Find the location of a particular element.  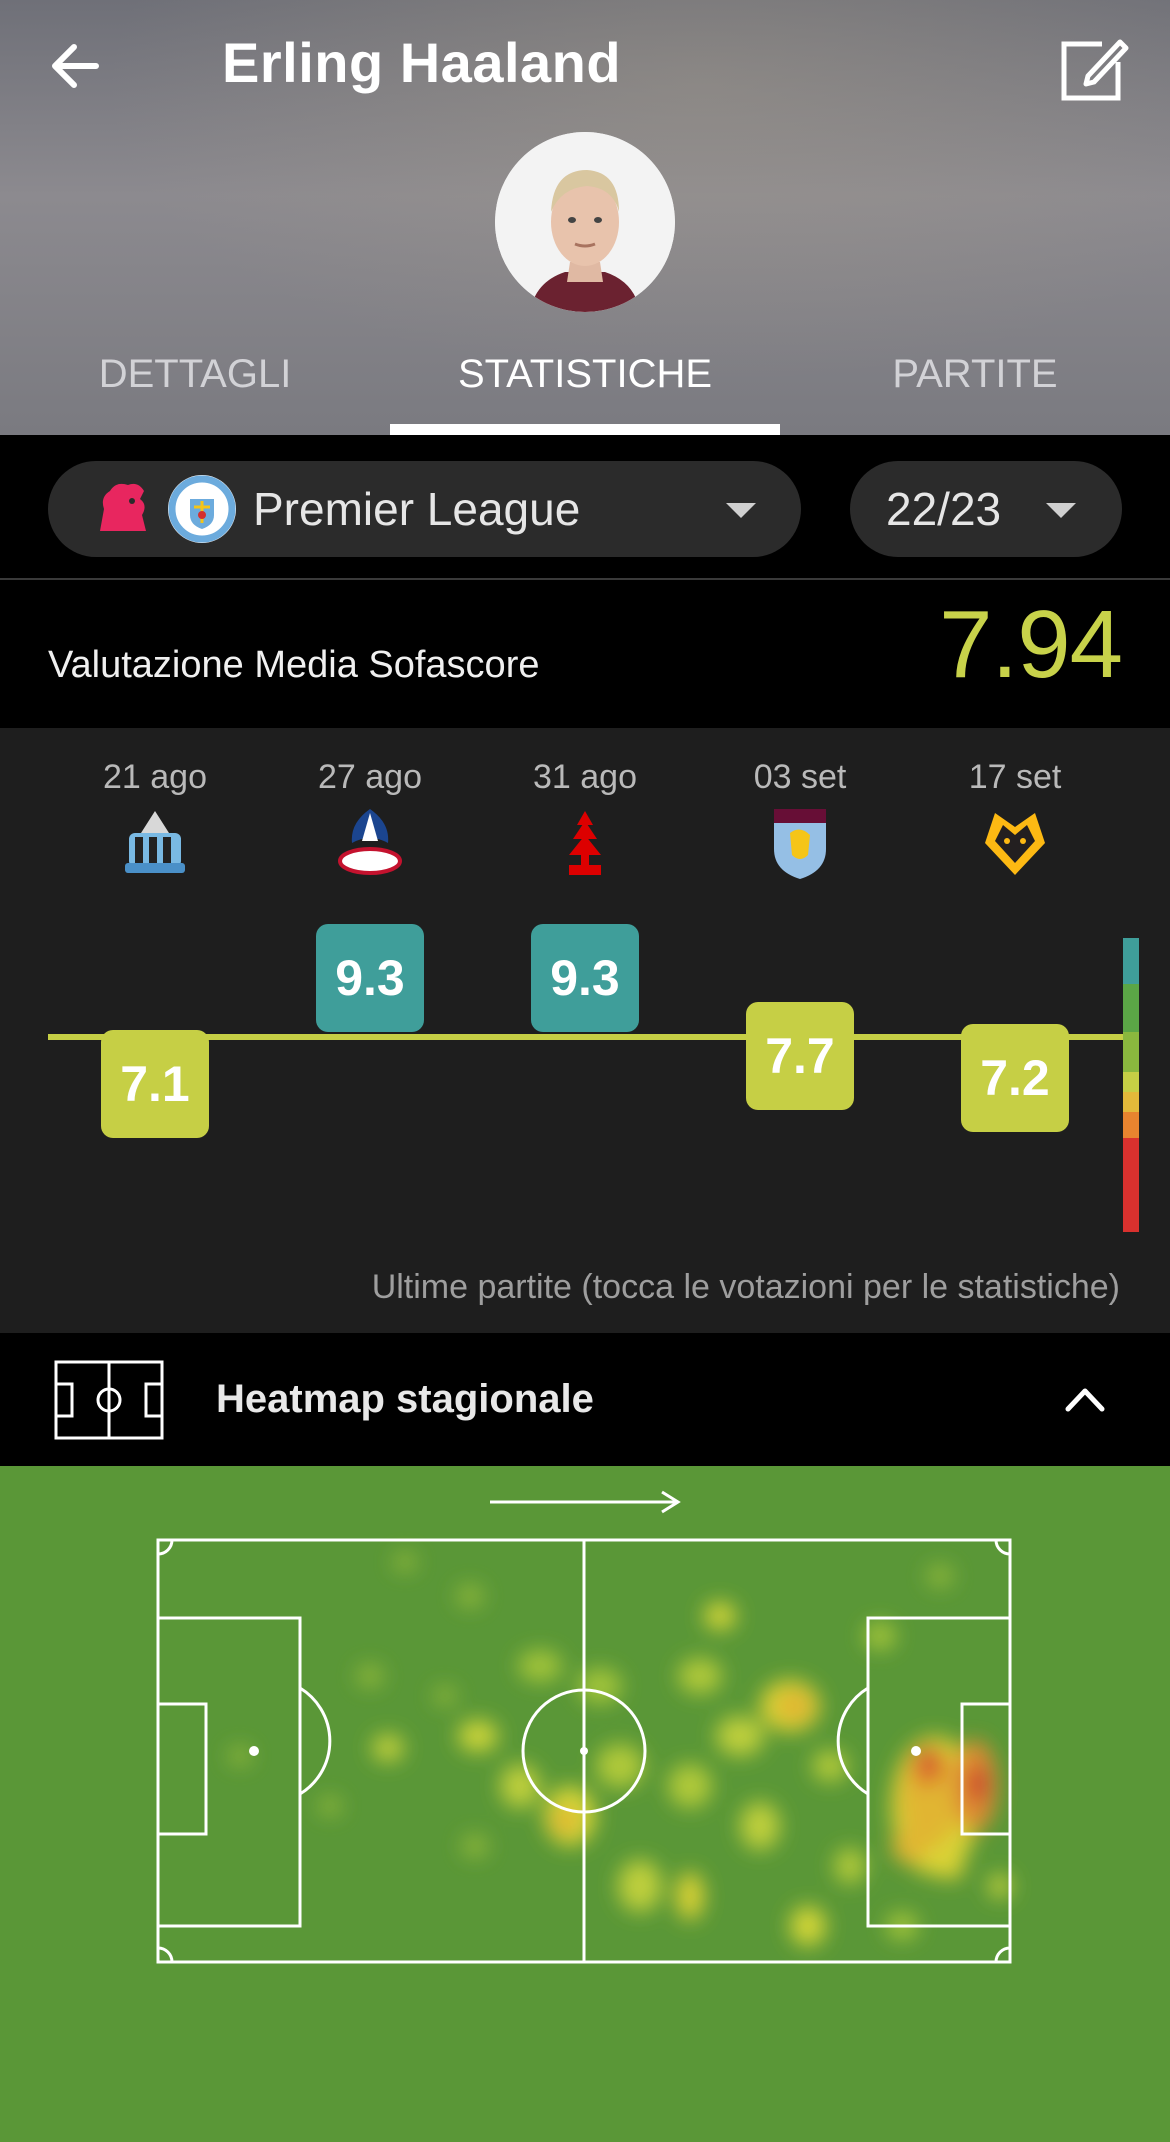

filters-bar: Premier League 22/23 is located at coordinates (585, 507).